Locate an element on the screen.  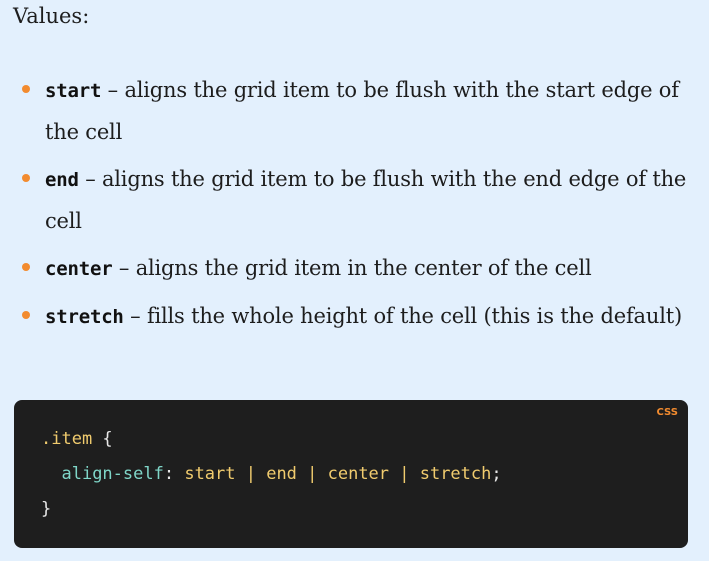
code-selector: .item is located at coordinates (67, 439).